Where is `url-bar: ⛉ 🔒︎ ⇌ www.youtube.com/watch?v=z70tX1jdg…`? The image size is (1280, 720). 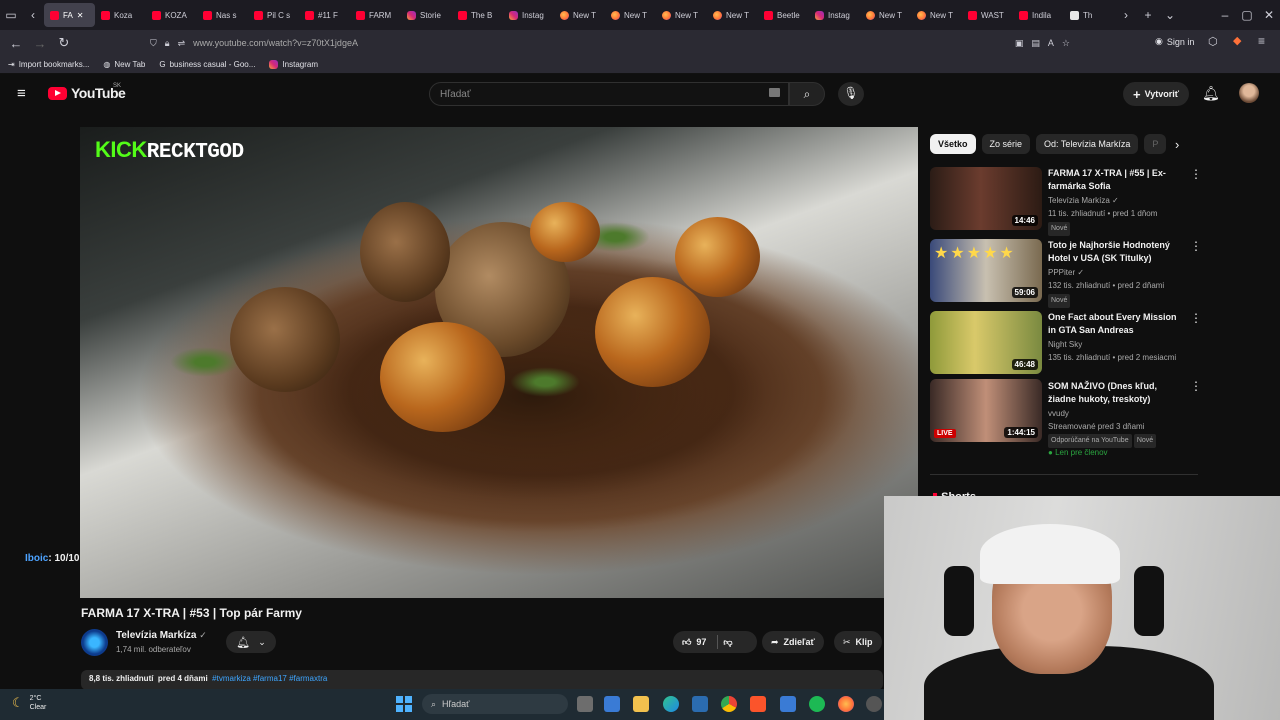
url-bar: ⛉ 🔒︎ ⇌ www.youtube.com/watch?v=z70tX1jdg… is located at coordinates (610, 43).